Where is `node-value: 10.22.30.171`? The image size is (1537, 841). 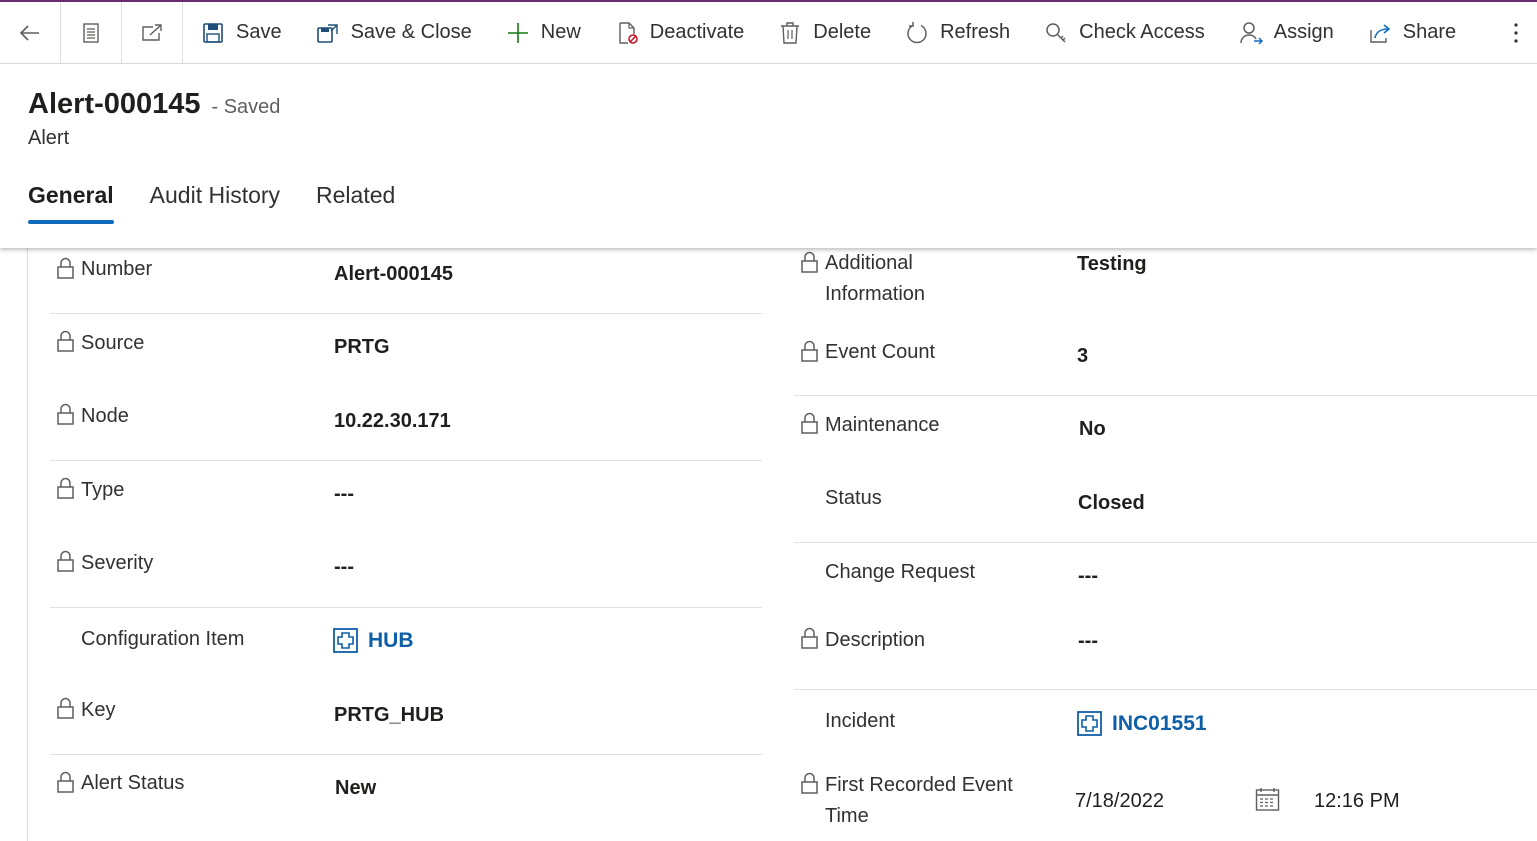 node-value: 10.22.30.171 is located at coordinates (392, 421).